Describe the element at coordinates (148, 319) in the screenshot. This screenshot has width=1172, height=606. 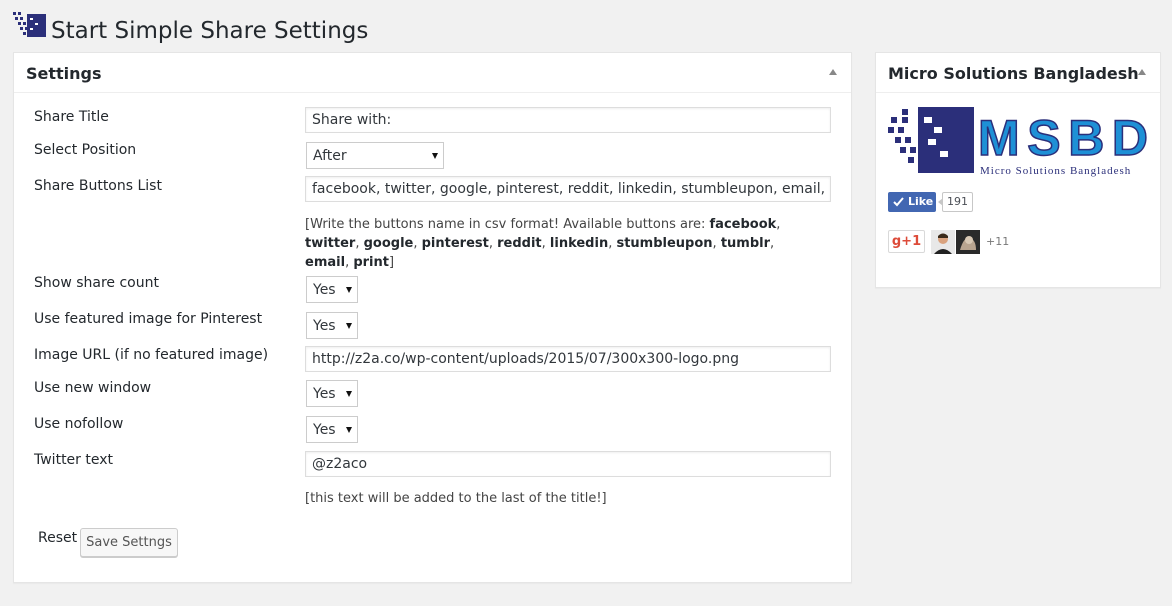
I see `featured-pinterest-label: Use featured image for Pinterest` at that location.